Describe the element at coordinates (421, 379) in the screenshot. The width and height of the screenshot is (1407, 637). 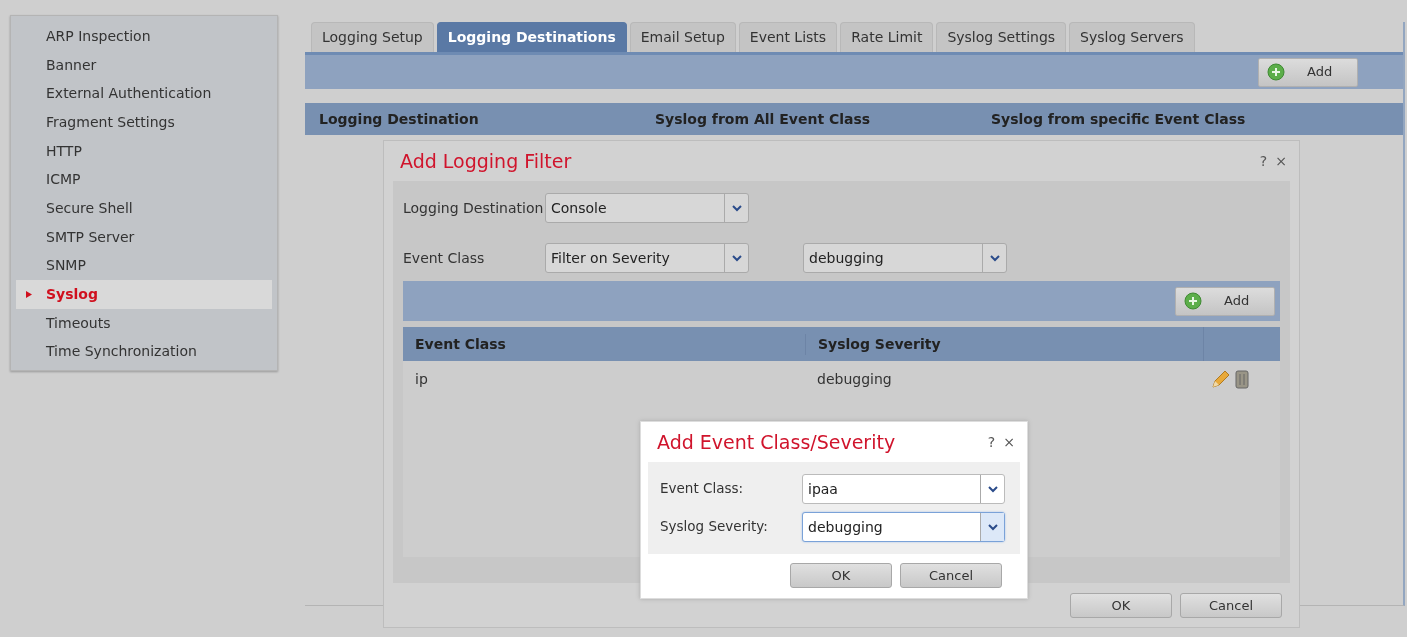
I see `table-cell-text: ip` at that location.